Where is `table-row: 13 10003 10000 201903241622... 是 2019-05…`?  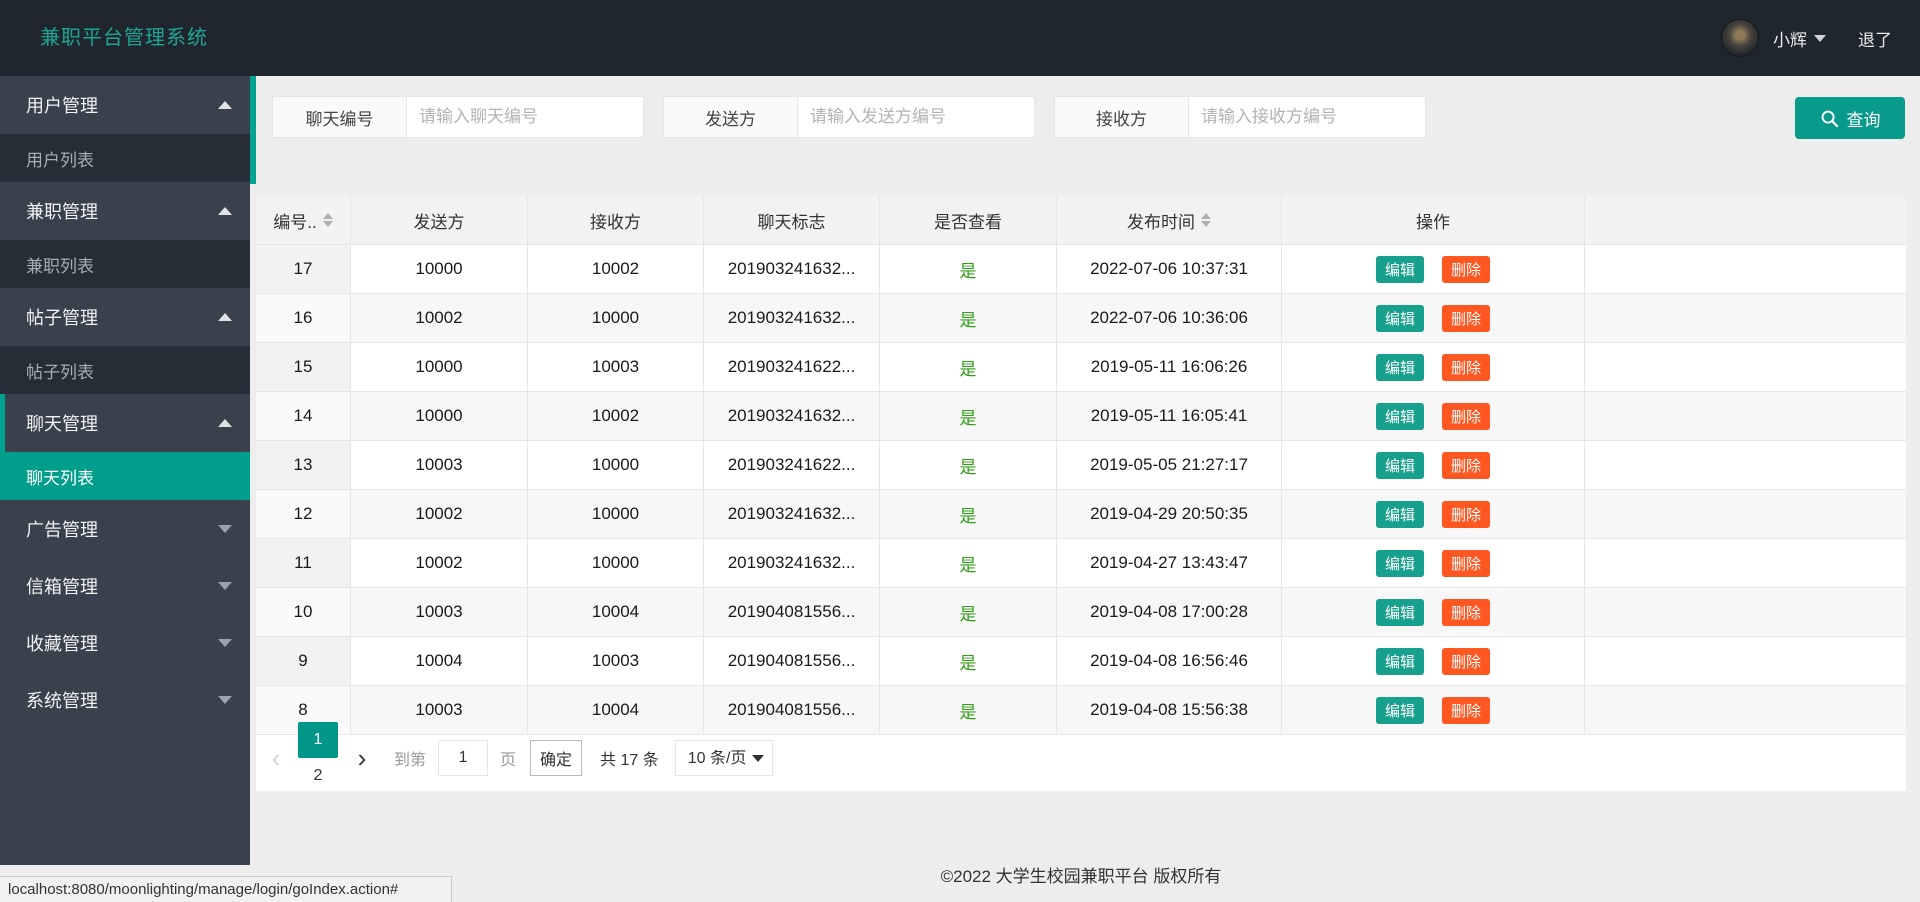 table-row: 13 10003 10000 201903241622... 是 2019-05… is located at coordinates (1081, 465).